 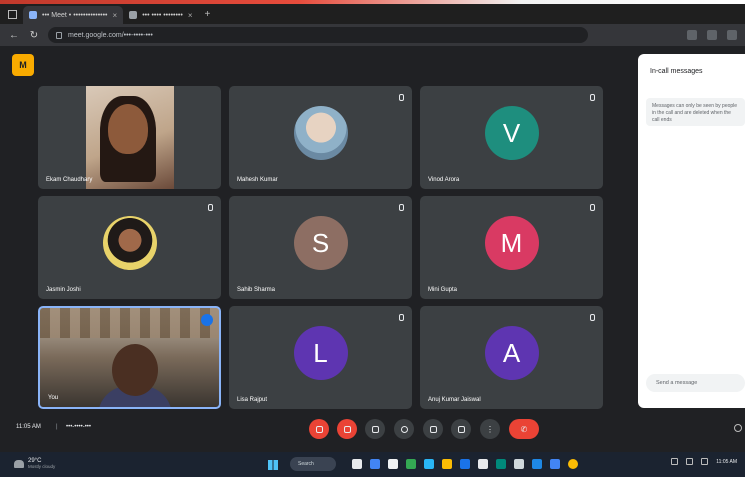 I want to click on mic-toggle-button, so click(x=319, y=429).